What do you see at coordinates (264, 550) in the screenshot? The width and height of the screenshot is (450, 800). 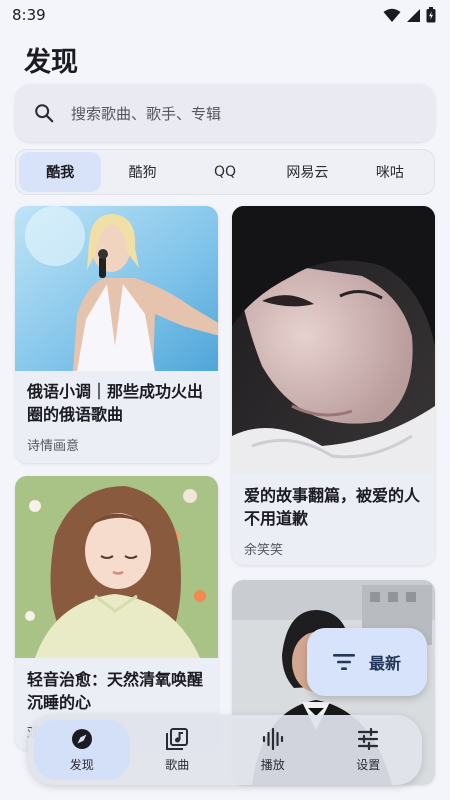 I see `playlist-author: 余笑笑` at bounding box center [264, 550].